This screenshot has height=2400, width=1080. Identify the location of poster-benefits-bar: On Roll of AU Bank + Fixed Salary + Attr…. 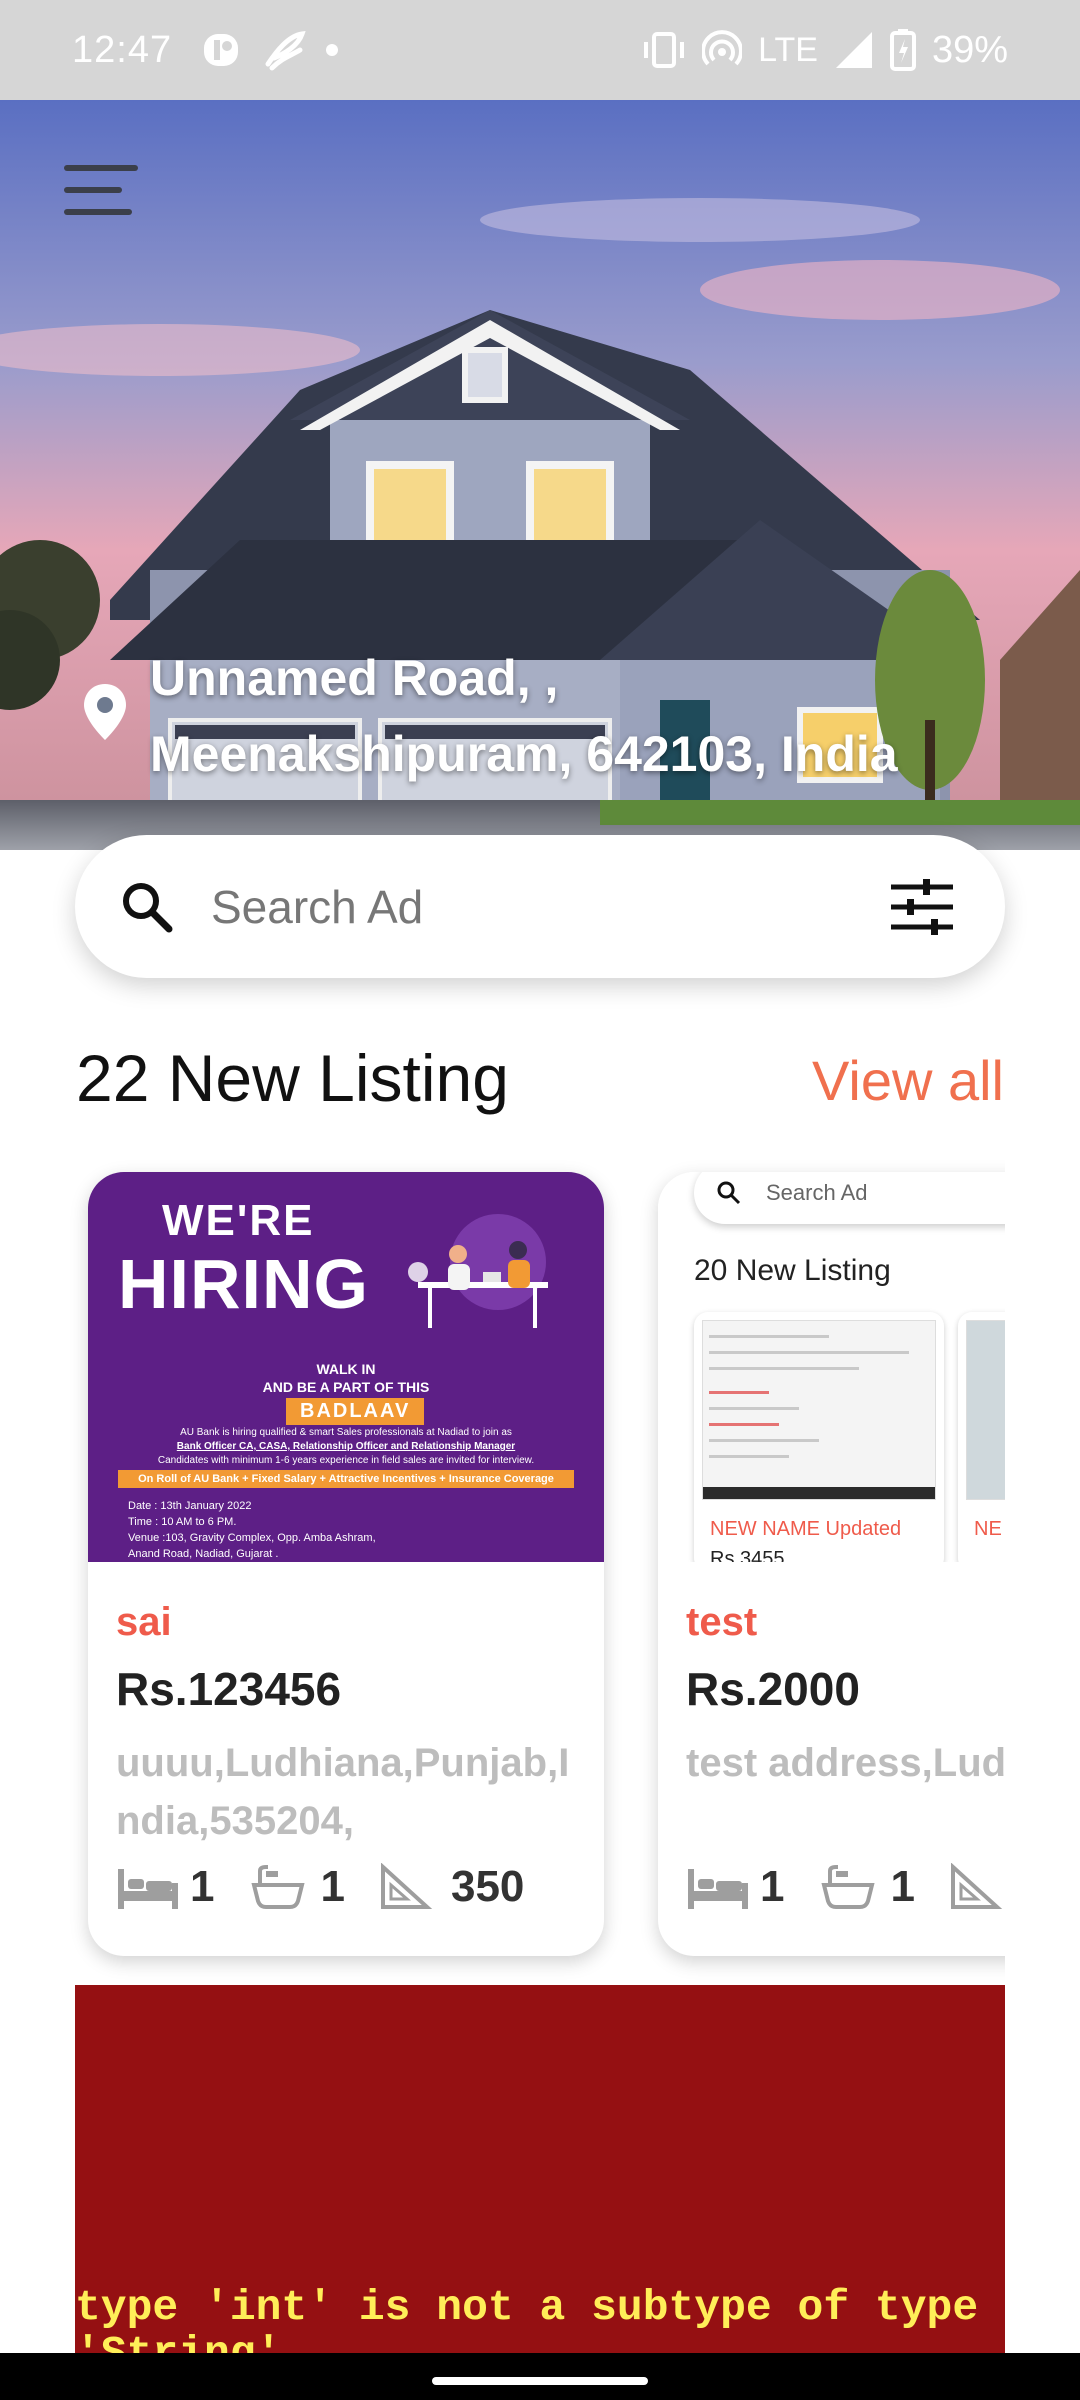
(346, 1479).